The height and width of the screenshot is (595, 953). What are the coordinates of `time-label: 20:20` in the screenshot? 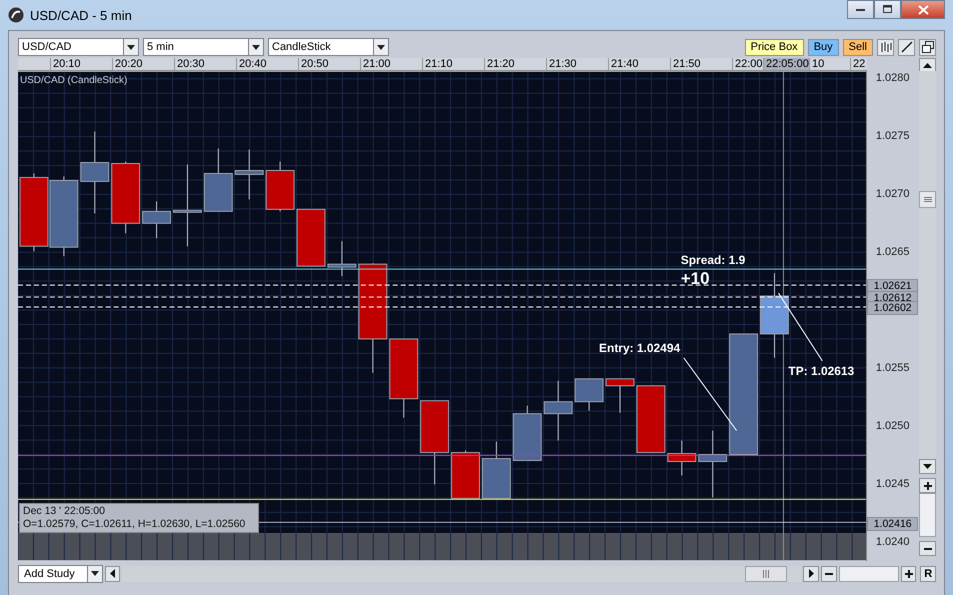 It's located at (127, 64).